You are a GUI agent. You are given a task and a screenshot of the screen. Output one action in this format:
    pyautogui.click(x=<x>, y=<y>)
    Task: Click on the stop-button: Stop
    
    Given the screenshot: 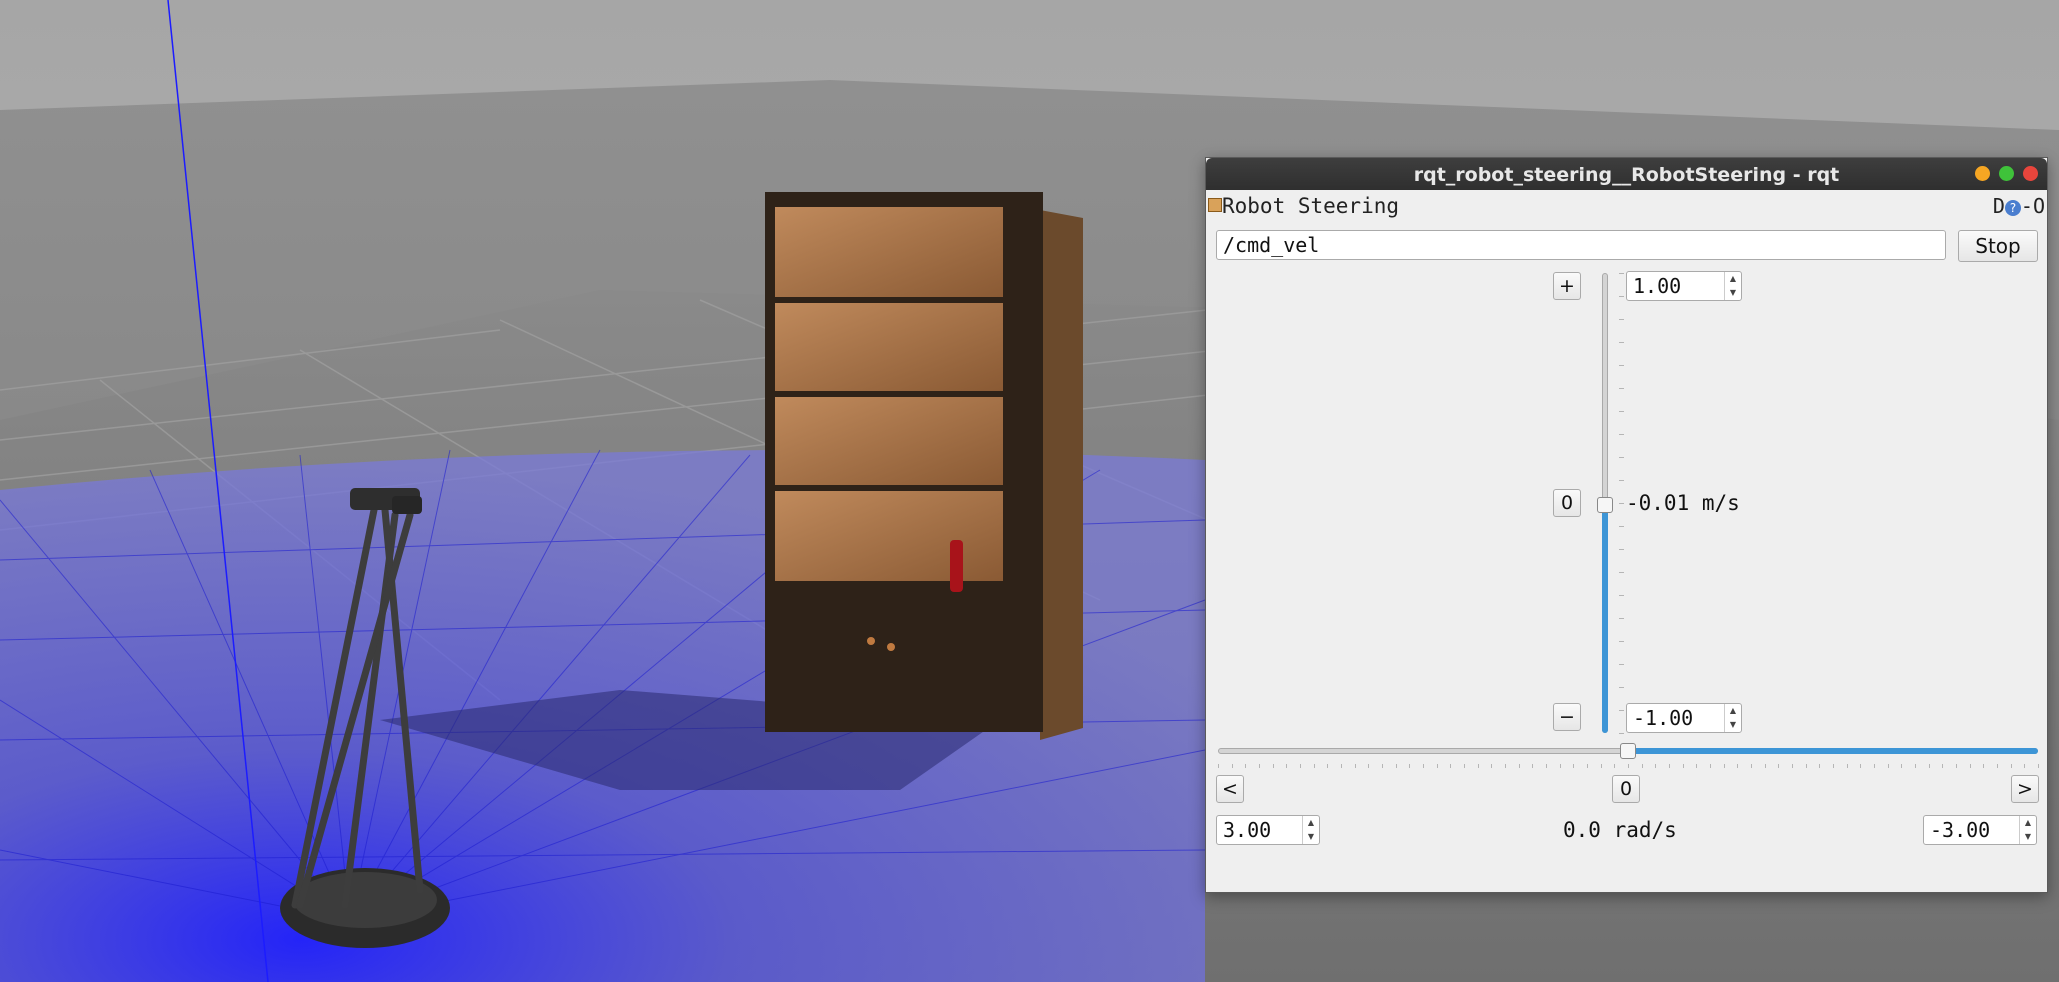 What is the action you would take?
    pyautogui.click(x=1998, y=246)
    